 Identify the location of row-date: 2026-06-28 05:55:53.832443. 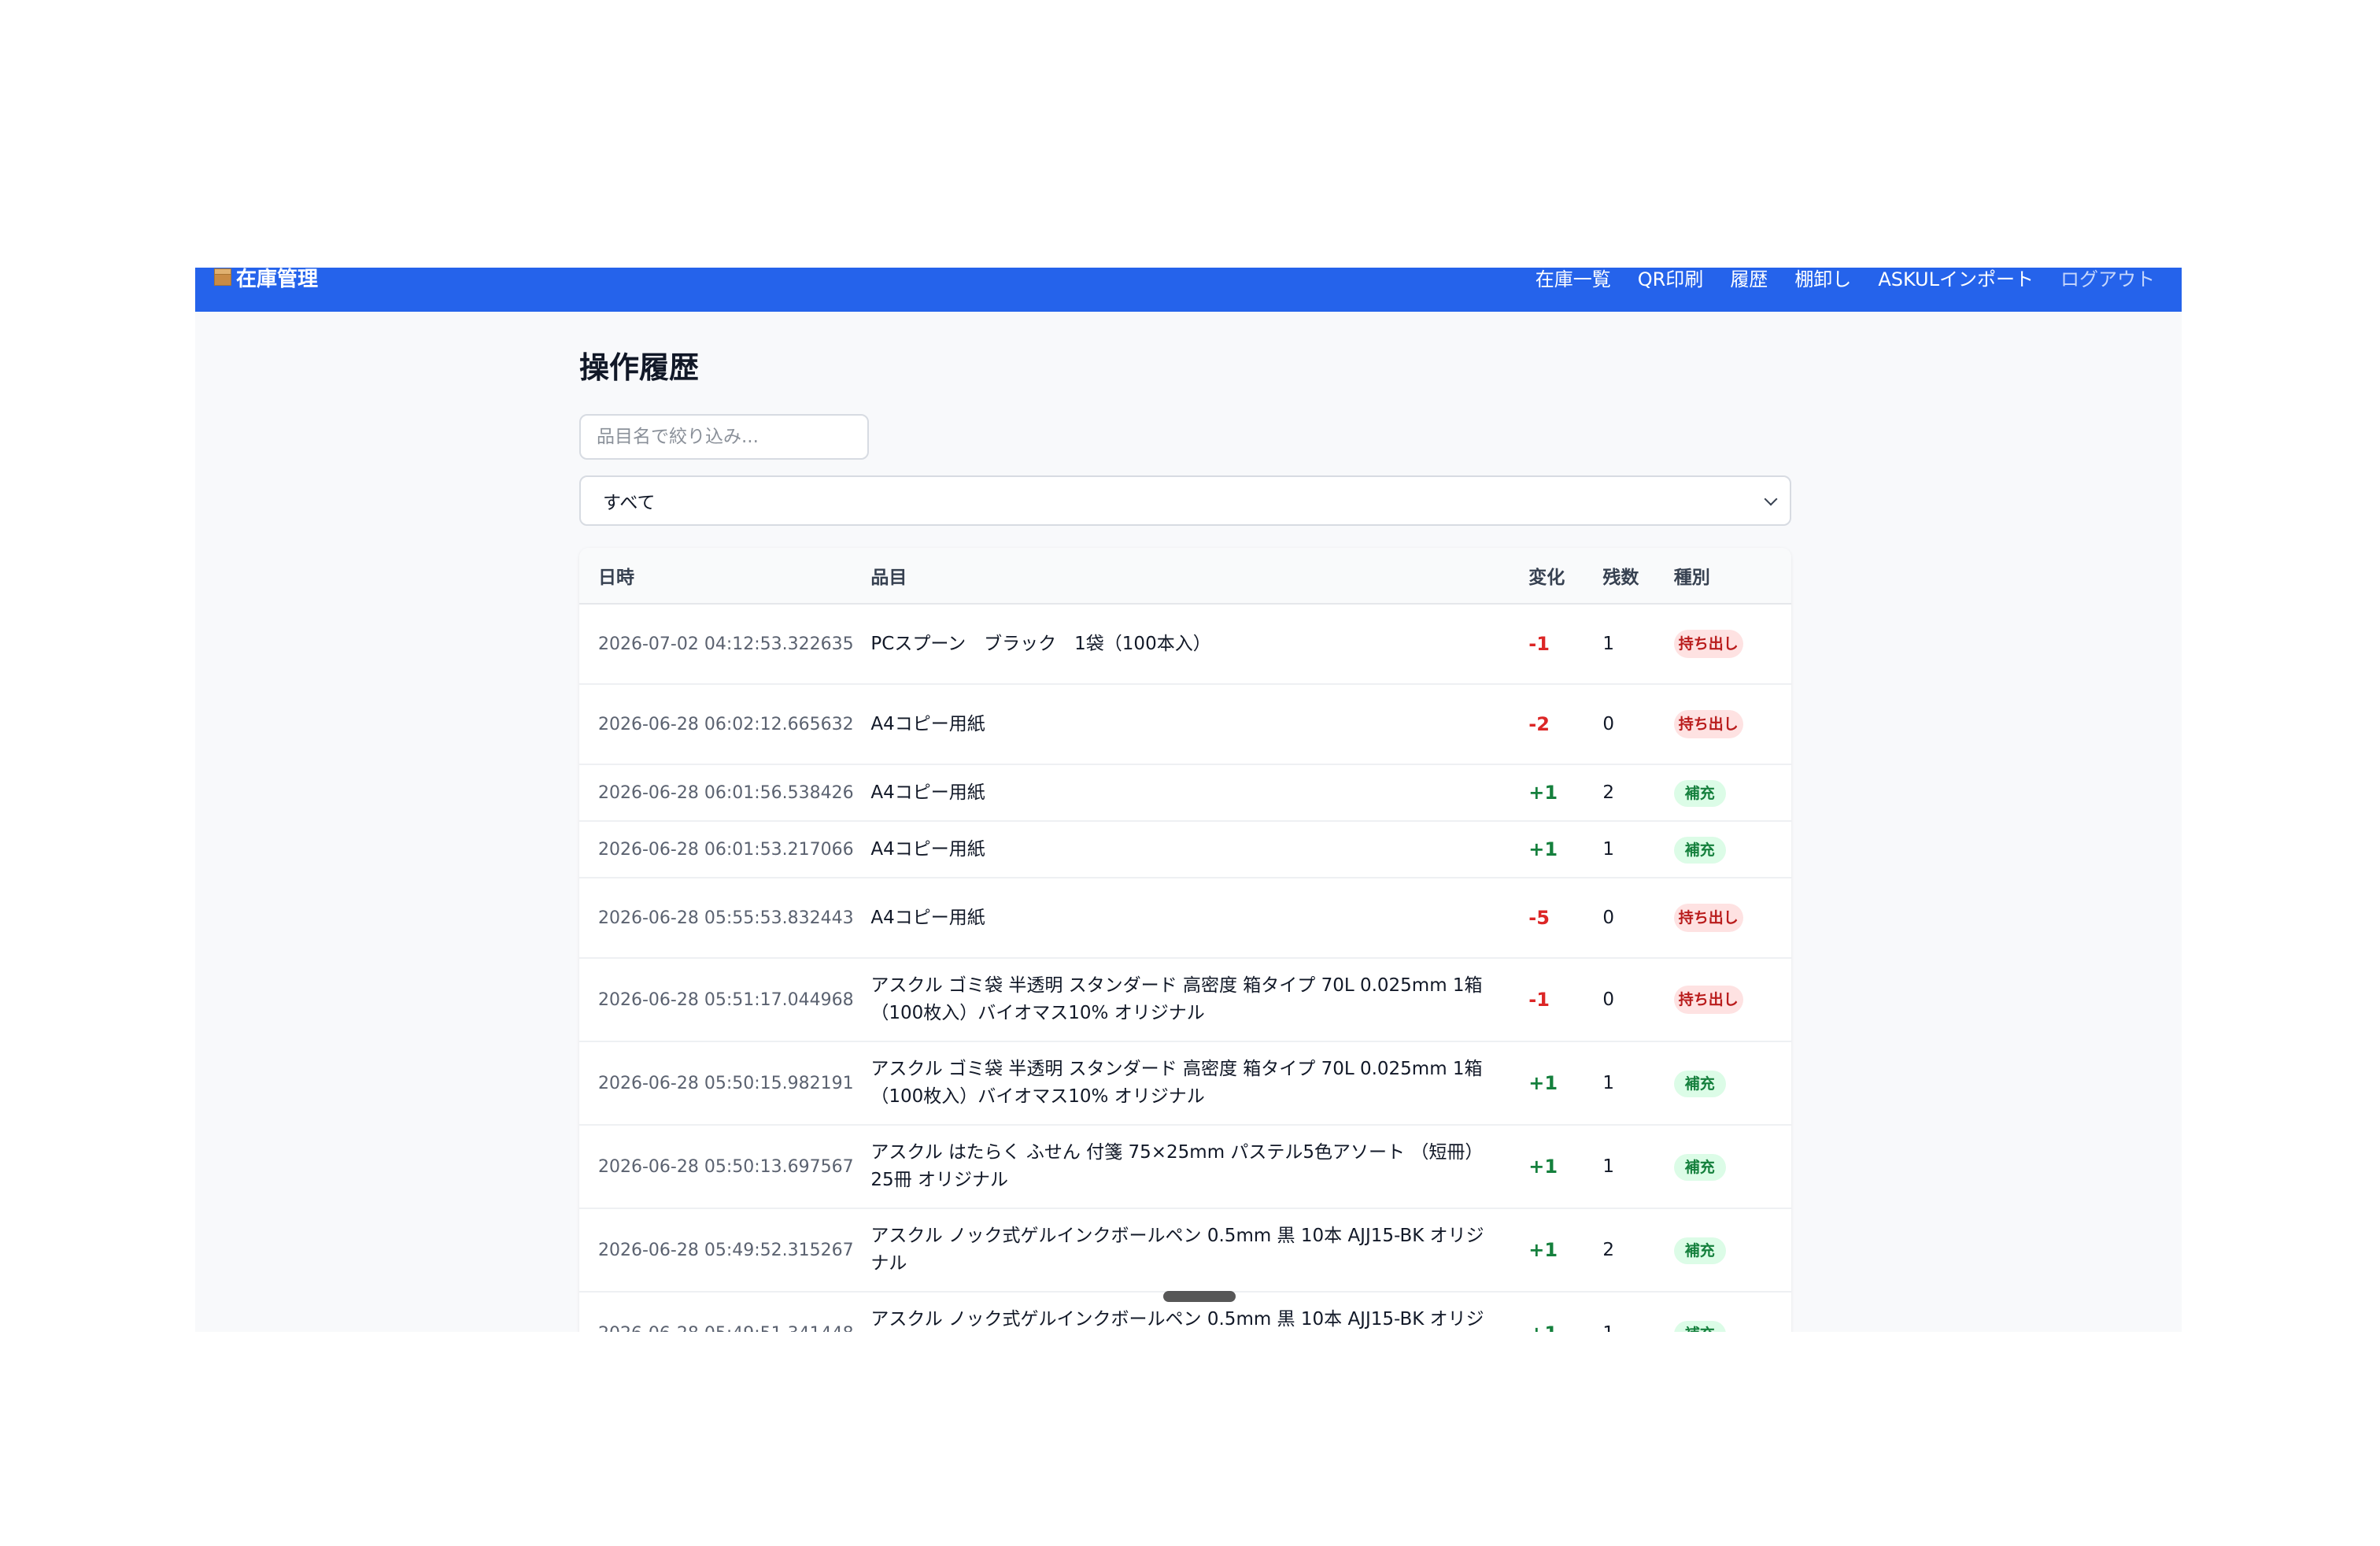
(716, 919).